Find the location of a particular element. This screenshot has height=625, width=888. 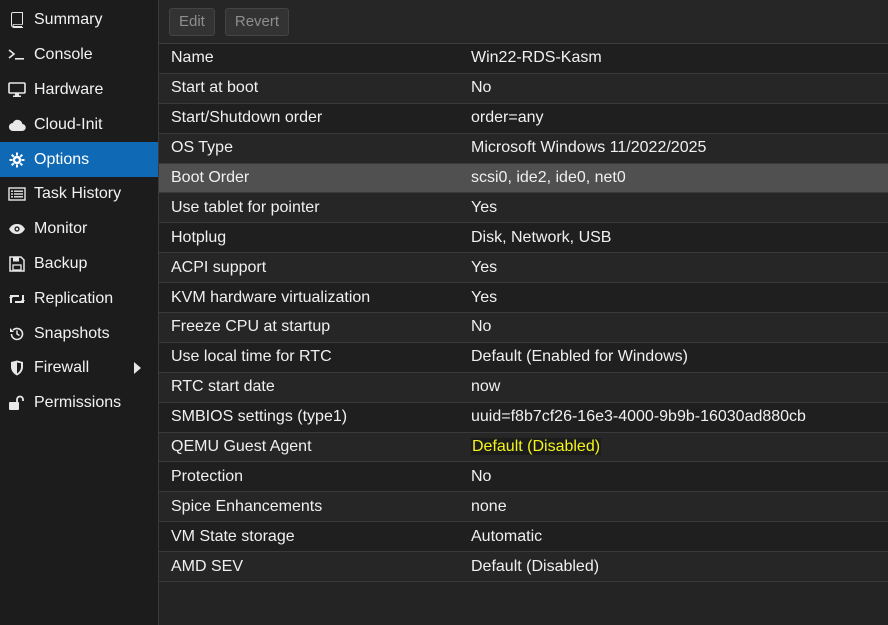

sidebar-item-snapshots: Snapshots is located at coordinates (79, 333).